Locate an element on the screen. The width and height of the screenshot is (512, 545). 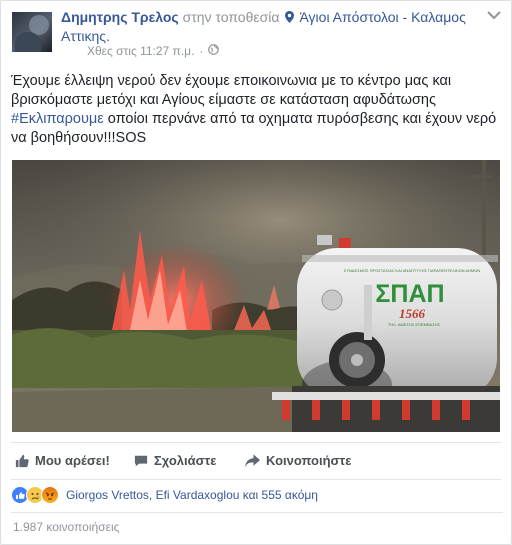
post-meta: Χθες στις 11:27 π.μ. · is located at coordinates (153, 51).